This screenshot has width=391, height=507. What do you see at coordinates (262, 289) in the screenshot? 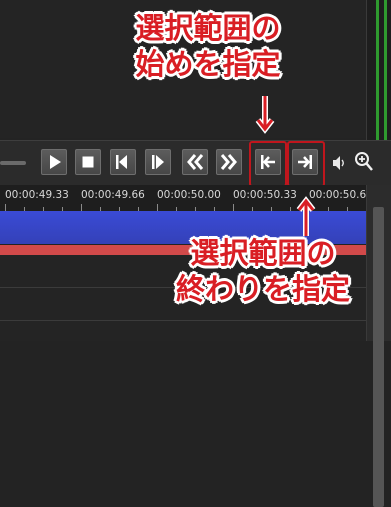
I see `annotation-line: 終わりを指定` at bounding box center [262, 289].